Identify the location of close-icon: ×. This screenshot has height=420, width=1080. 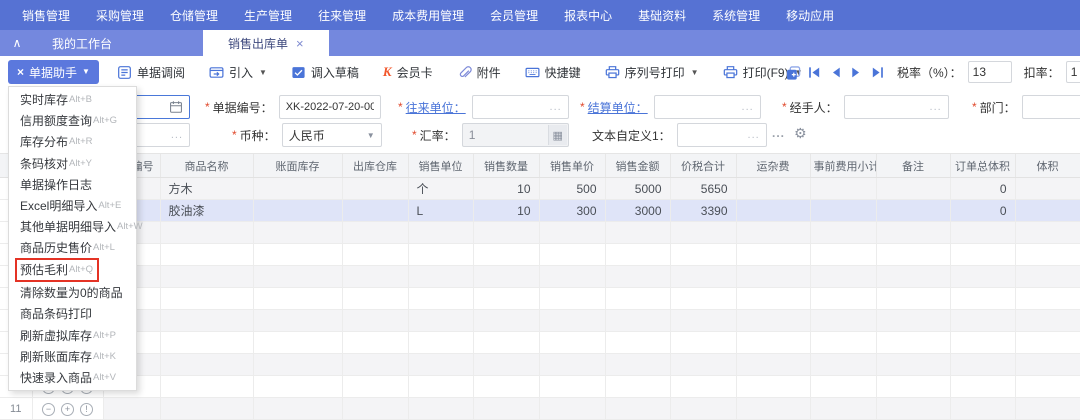
(300, 43).